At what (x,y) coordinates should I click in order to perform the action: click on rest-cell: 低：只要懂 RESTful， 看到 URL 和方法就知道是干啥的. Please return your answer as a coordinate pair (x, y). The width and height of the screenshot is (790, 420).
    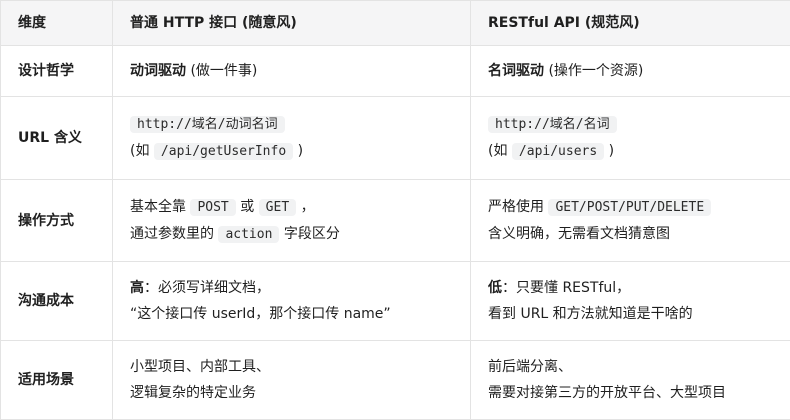
    Looking at the image, I should click on (630, 301).